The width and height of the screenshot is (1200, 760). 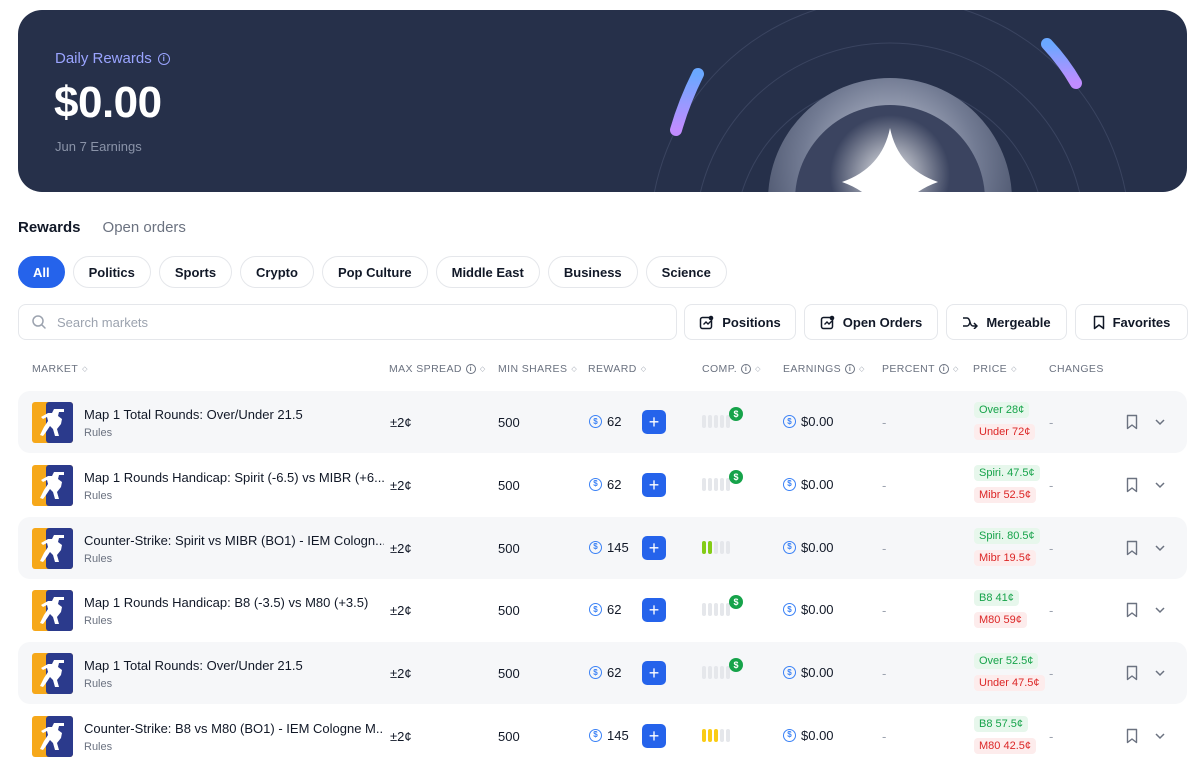 I want to click on category-politics: Politics, so click(x=111, y=272).